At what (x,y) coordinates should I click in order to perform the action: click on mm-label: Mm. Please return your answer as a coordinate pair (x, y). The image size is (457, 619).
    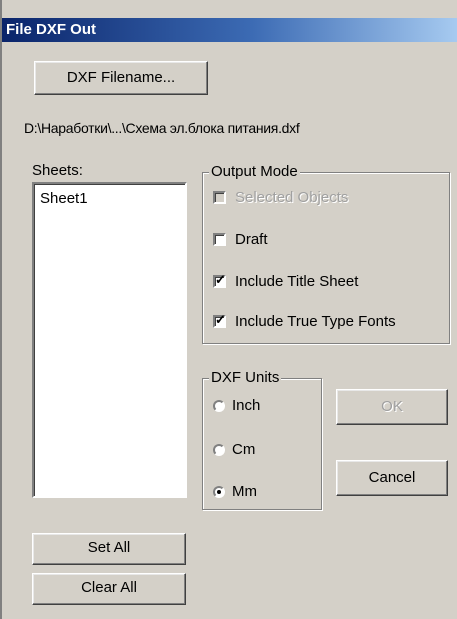
    Looking at the image, I should click on (244, 491).